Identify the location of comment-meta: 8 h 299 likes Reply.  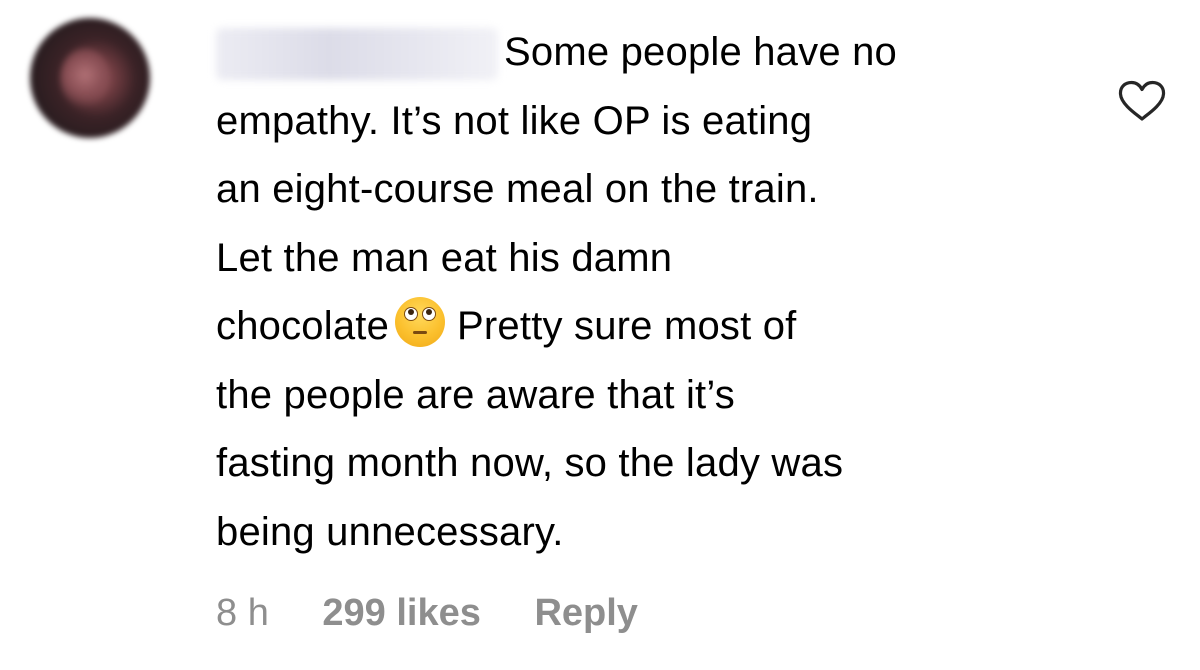
(448, 613).